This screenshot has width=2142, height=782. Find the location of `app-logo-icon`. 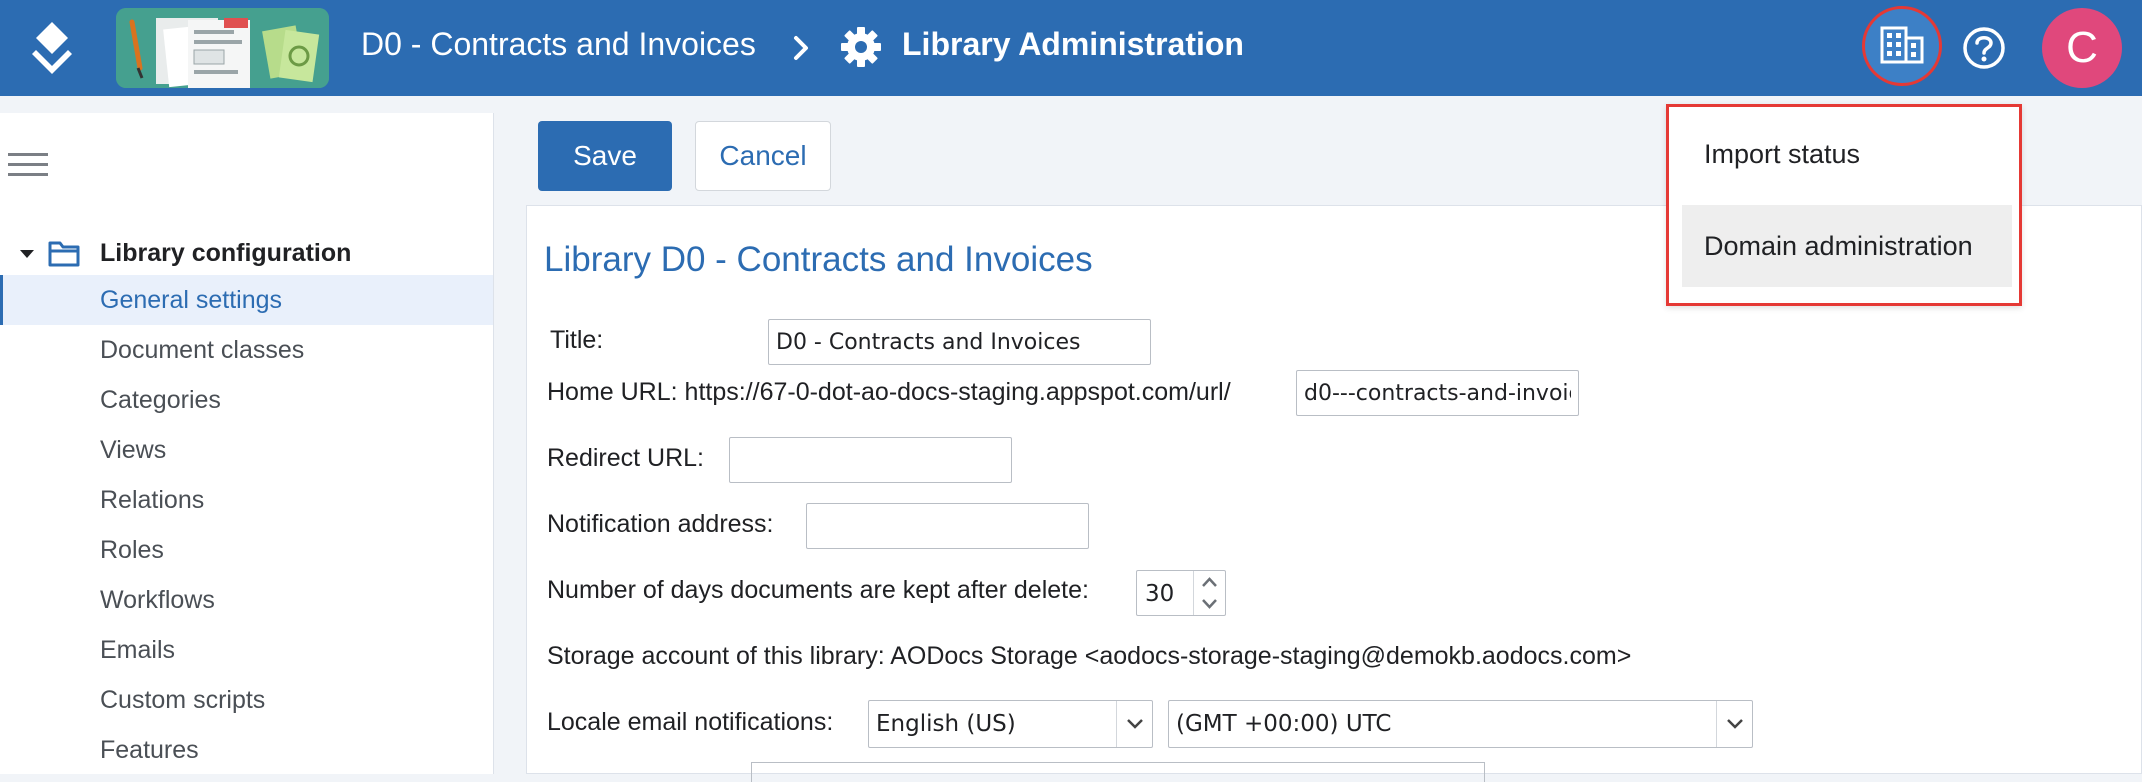

app-logo-icon is located at coordinates (52, 48).